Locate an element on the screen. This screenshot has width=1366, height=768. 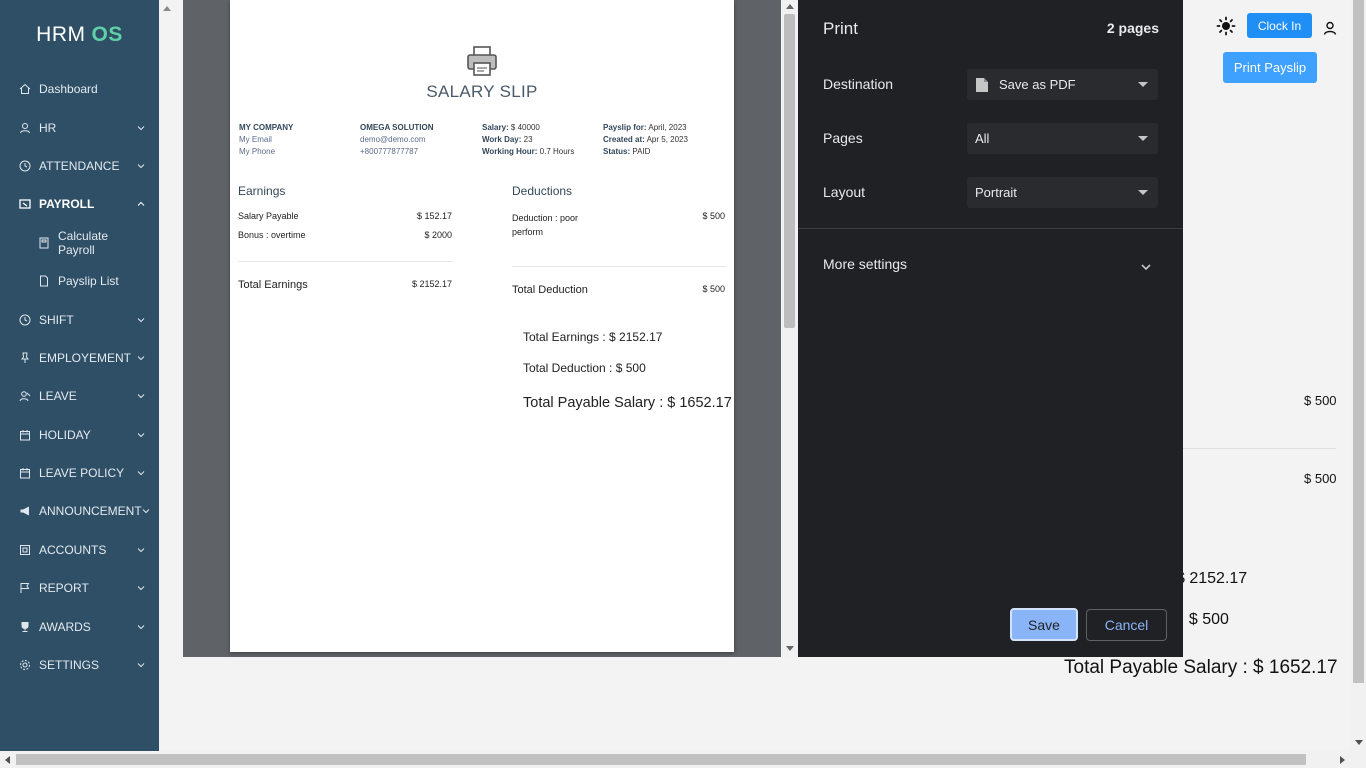
pages-label: Pages is located at coordinates (843, 138).